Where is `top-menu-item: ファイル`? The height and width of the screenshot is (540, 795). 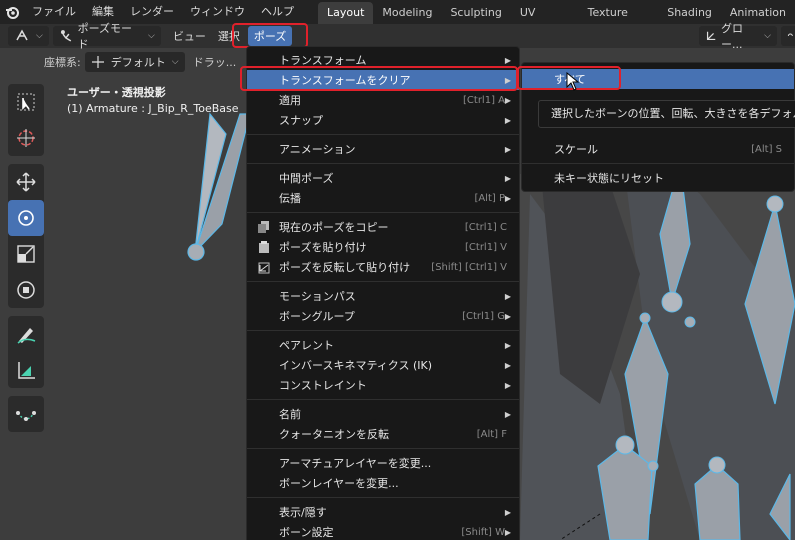 top-menu-item: ファイル is located at coordinates (54, 12).